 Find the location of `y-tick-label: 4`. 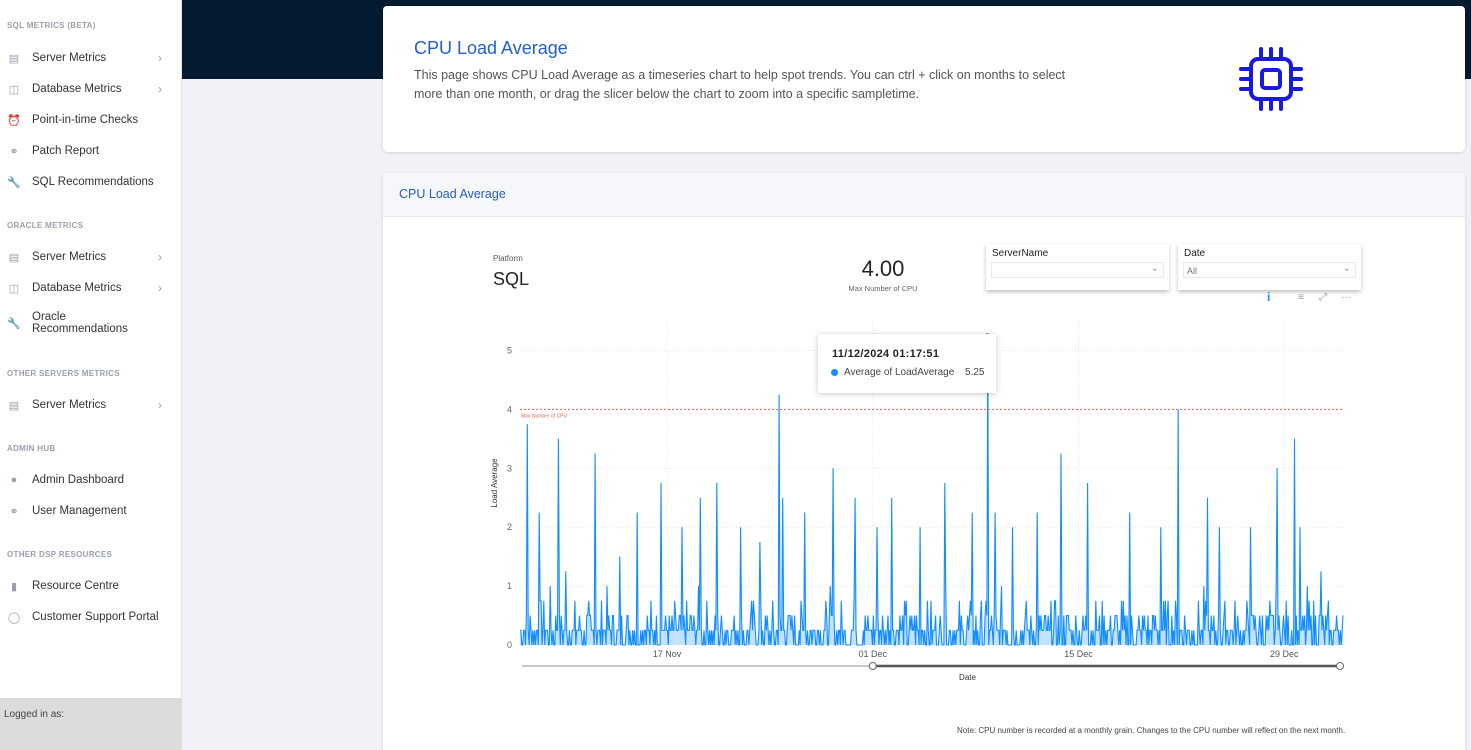

y-tick-label: 4 is located at coordinates (509, 409).